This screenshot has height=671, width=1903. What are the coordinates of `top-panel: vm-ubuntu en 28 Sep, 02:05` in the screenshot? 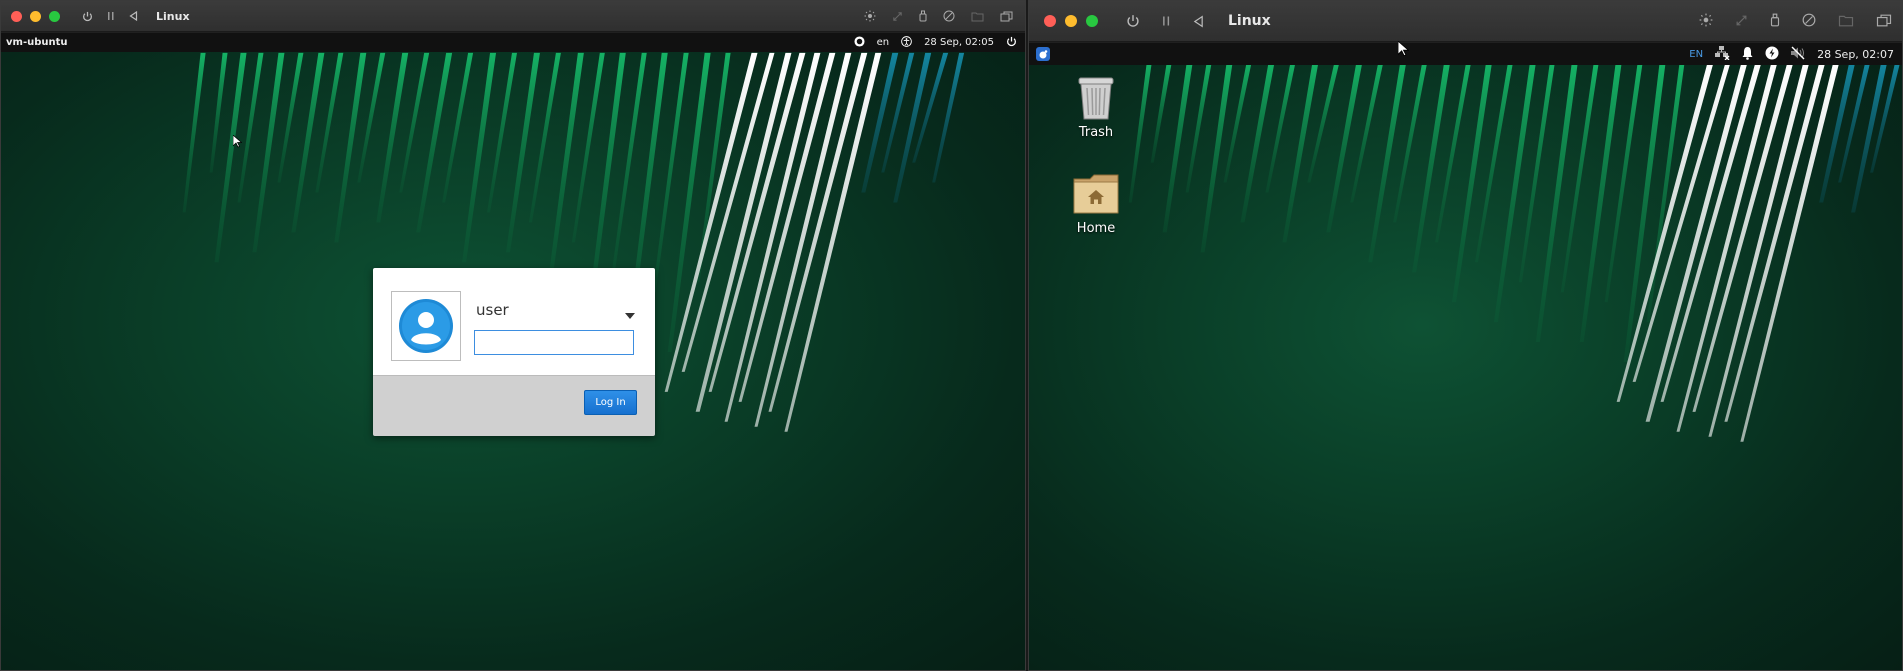 It's located at (513, 42).